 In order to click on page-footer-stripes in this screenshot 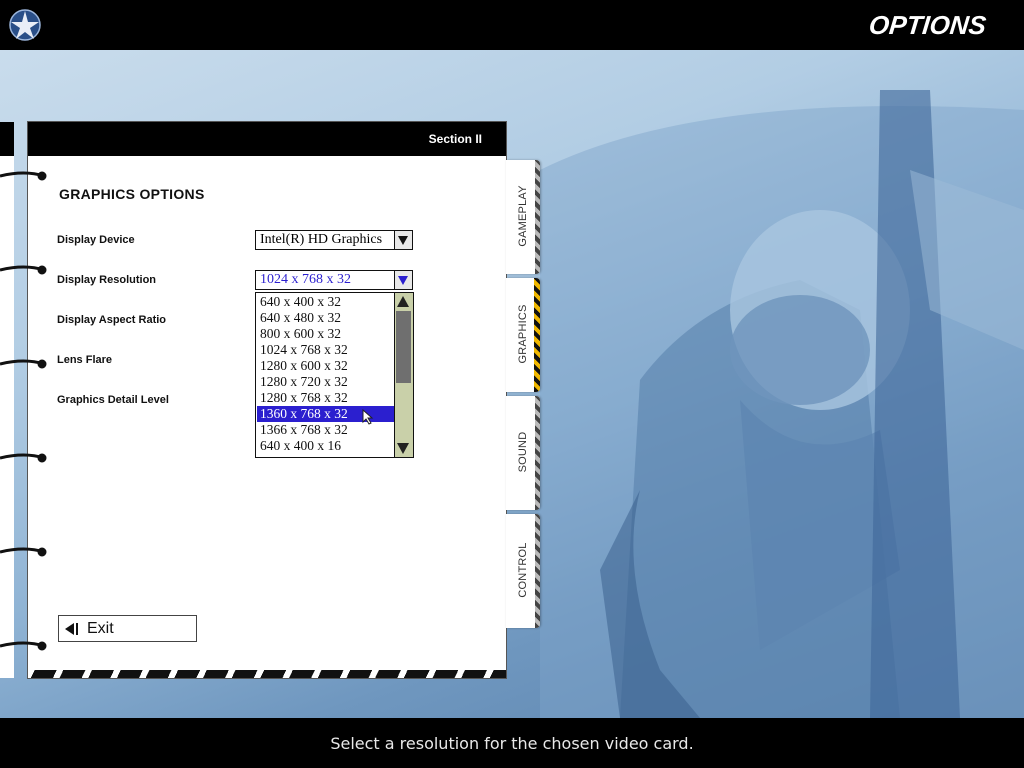, I will do `click(267, 674)`.